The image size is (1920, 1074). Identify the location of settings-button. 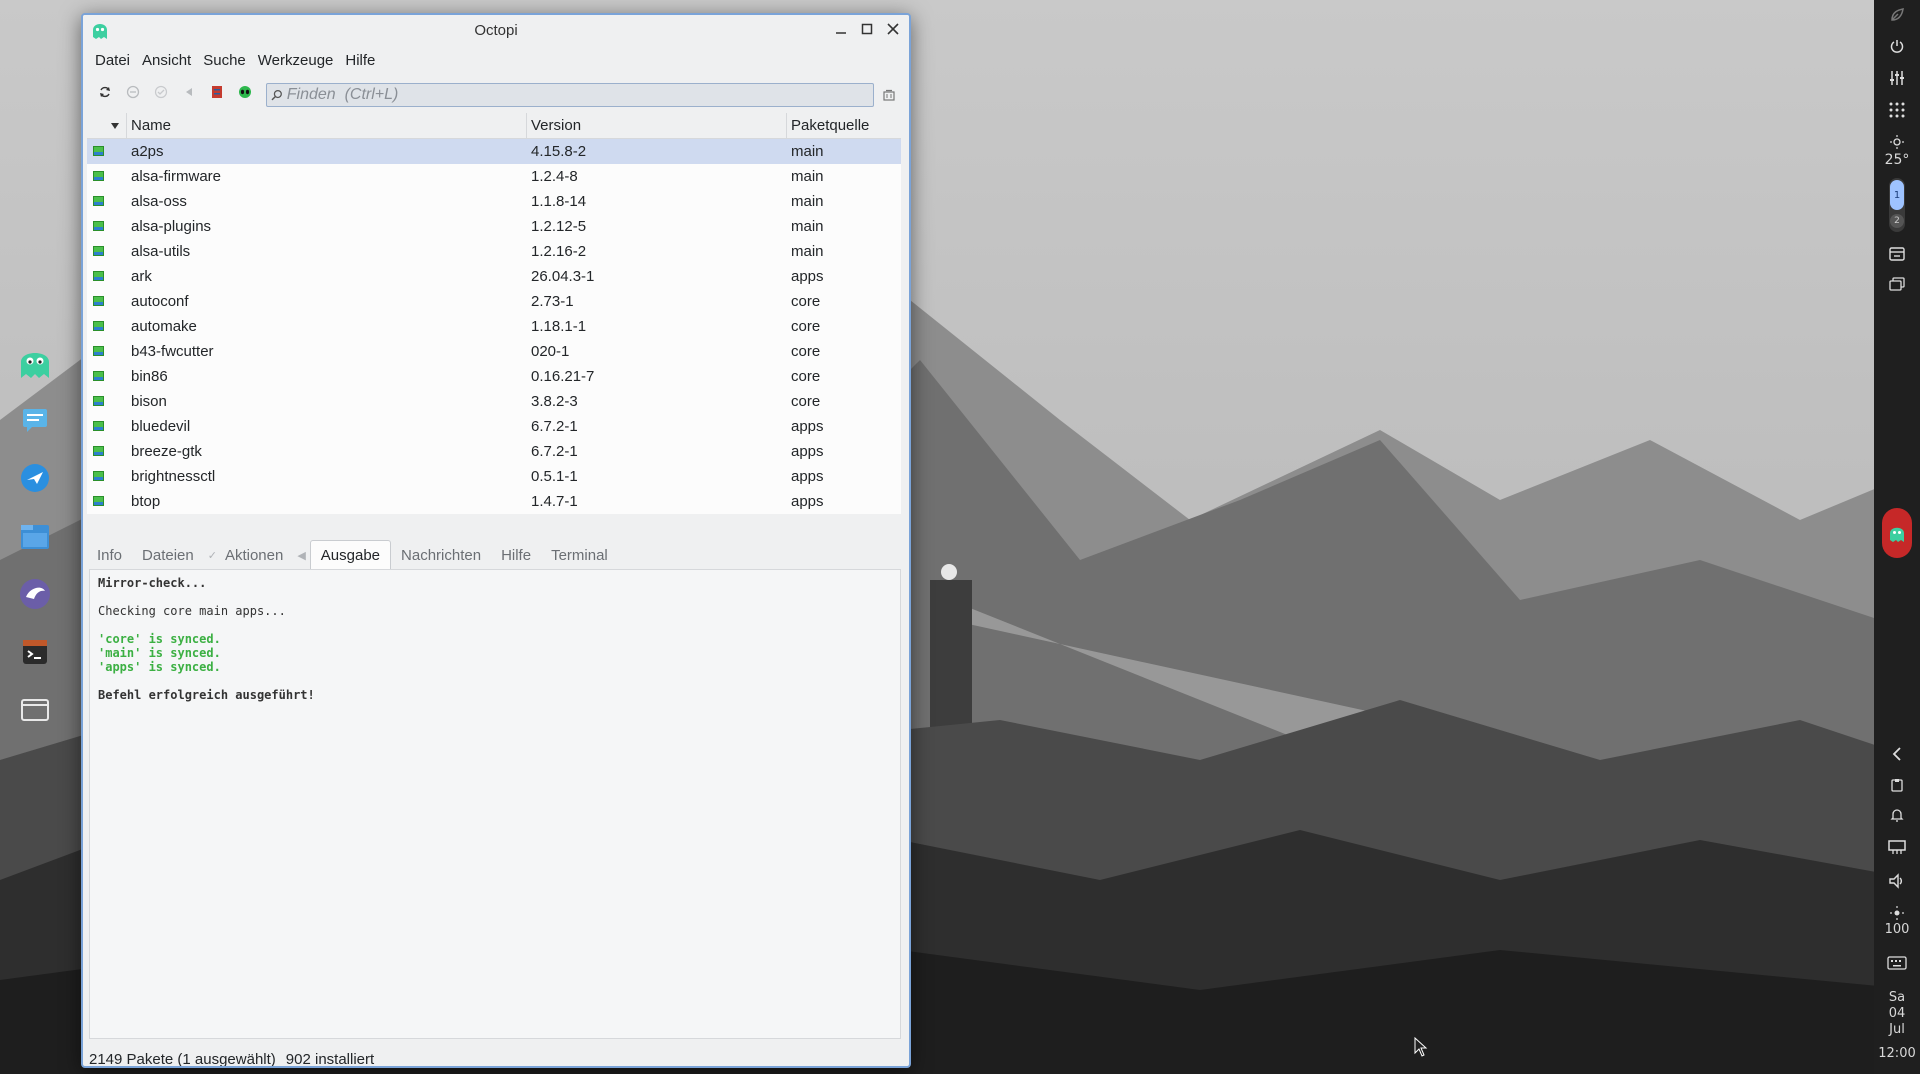
(1897, 78).